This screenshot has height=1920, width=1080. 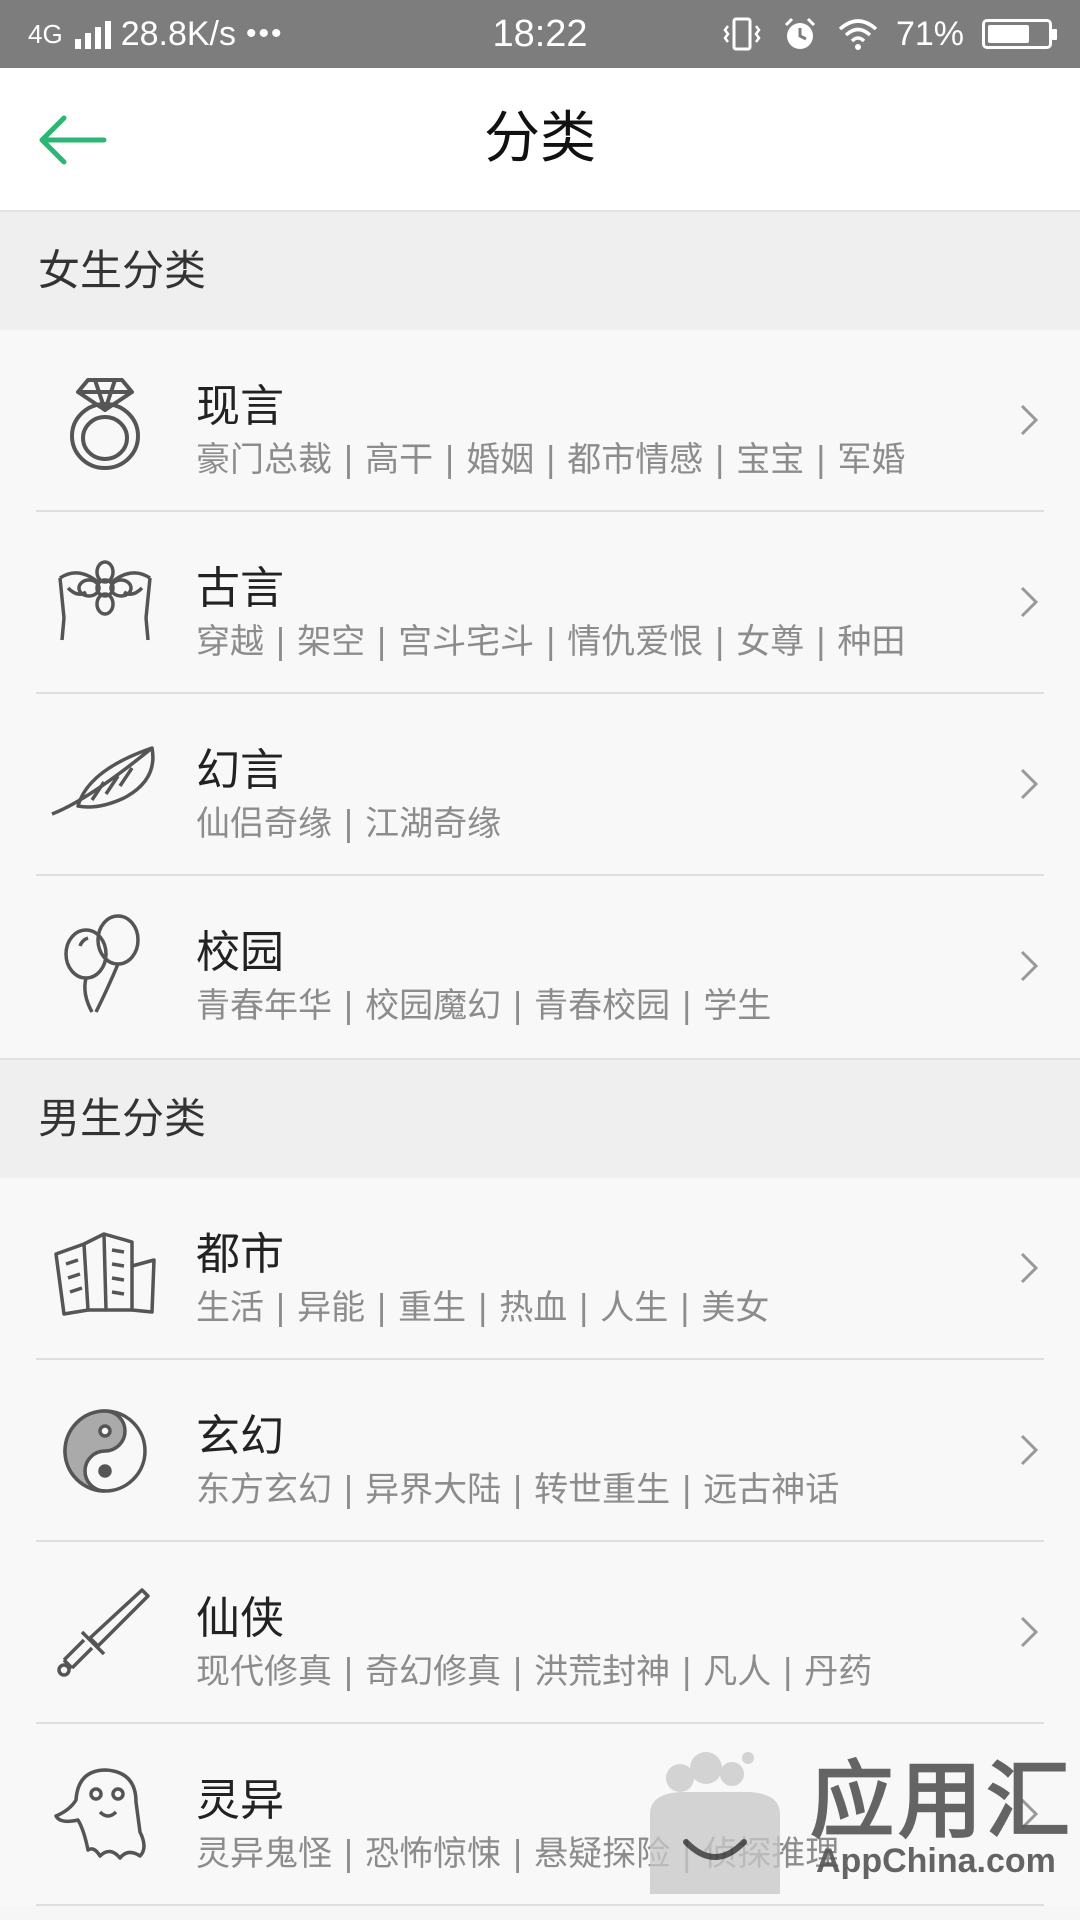 I want to click on section-header-female: 女生分类, so click(x=540, y=271).